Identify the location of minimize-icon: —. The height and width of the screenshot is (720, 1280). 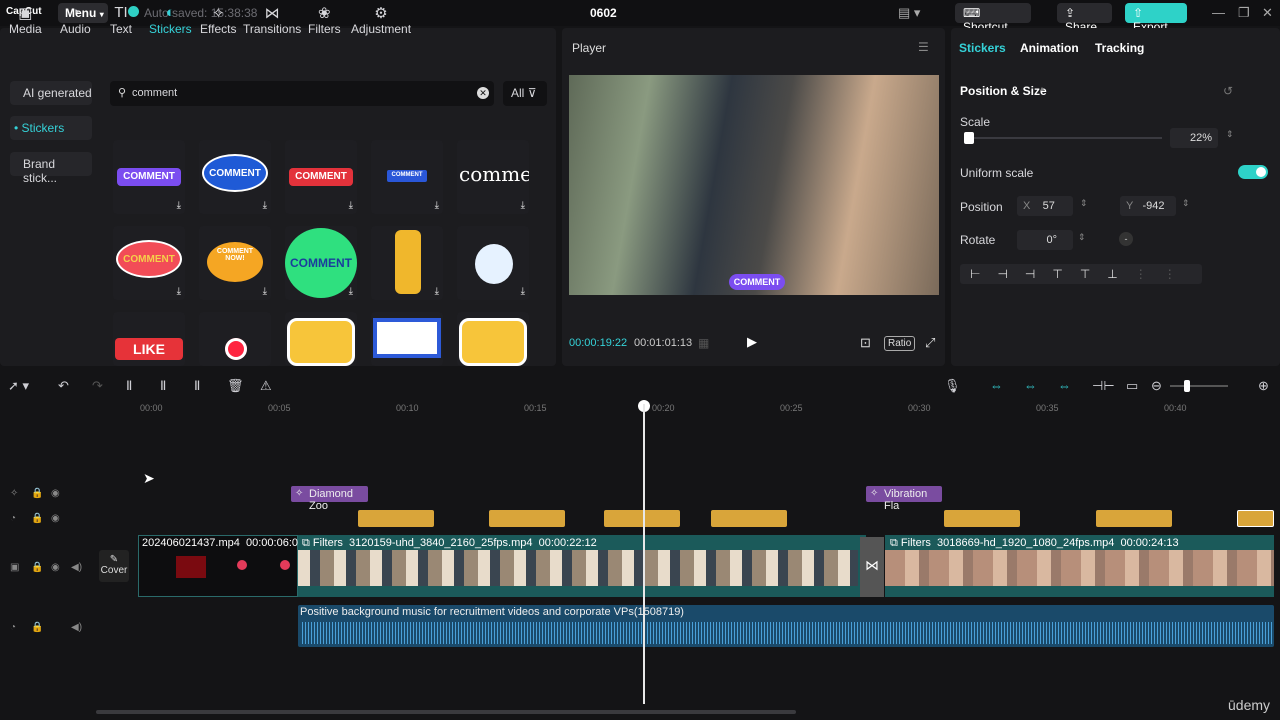
(1218, 12).